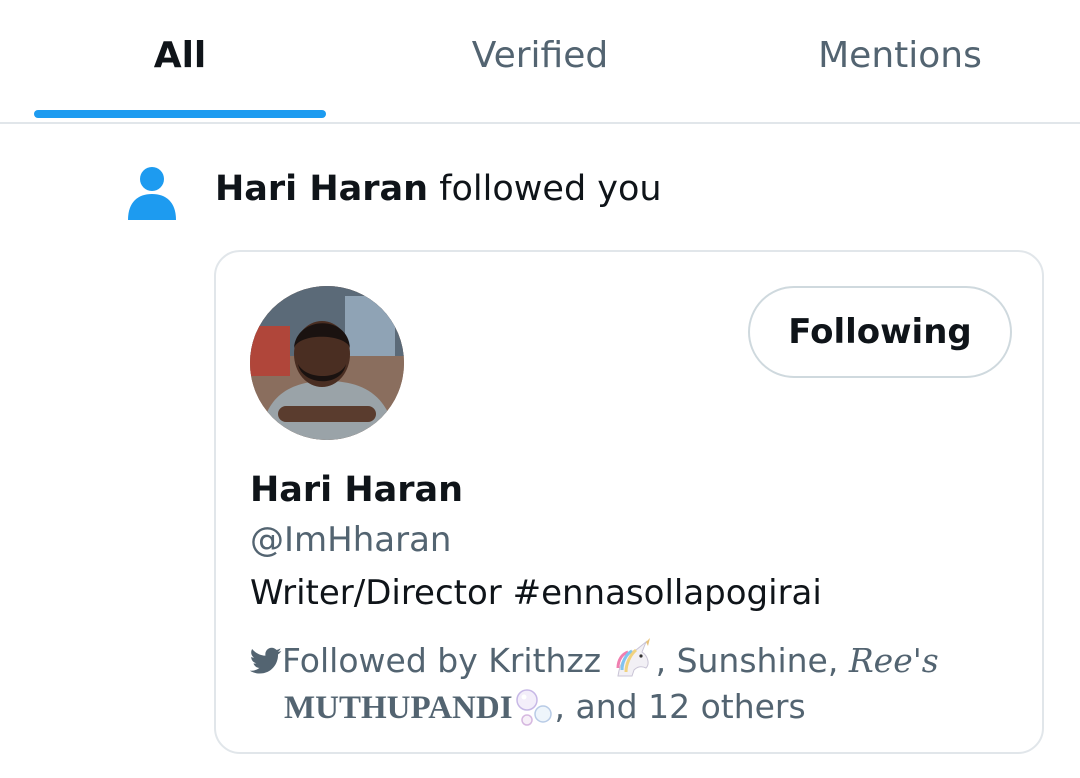 This screenshot has width=1080, height=778. Describe the element at coordinates (356, 490) in the screenshot. I see `display-name: Hari Haran` at that location.